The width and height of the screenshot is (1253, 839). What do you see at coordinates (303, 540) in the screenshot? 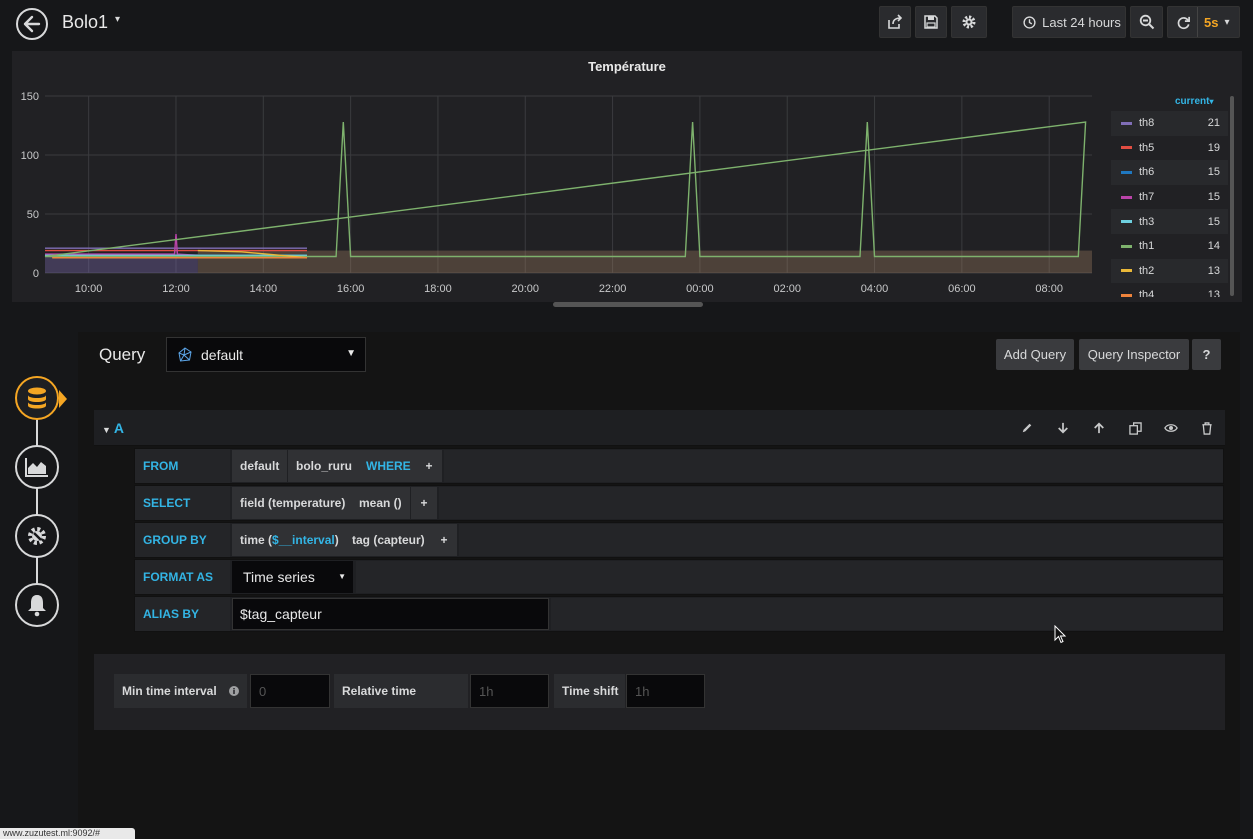
I see `interval-variable: $__interval` at bounding box center [303, 540].